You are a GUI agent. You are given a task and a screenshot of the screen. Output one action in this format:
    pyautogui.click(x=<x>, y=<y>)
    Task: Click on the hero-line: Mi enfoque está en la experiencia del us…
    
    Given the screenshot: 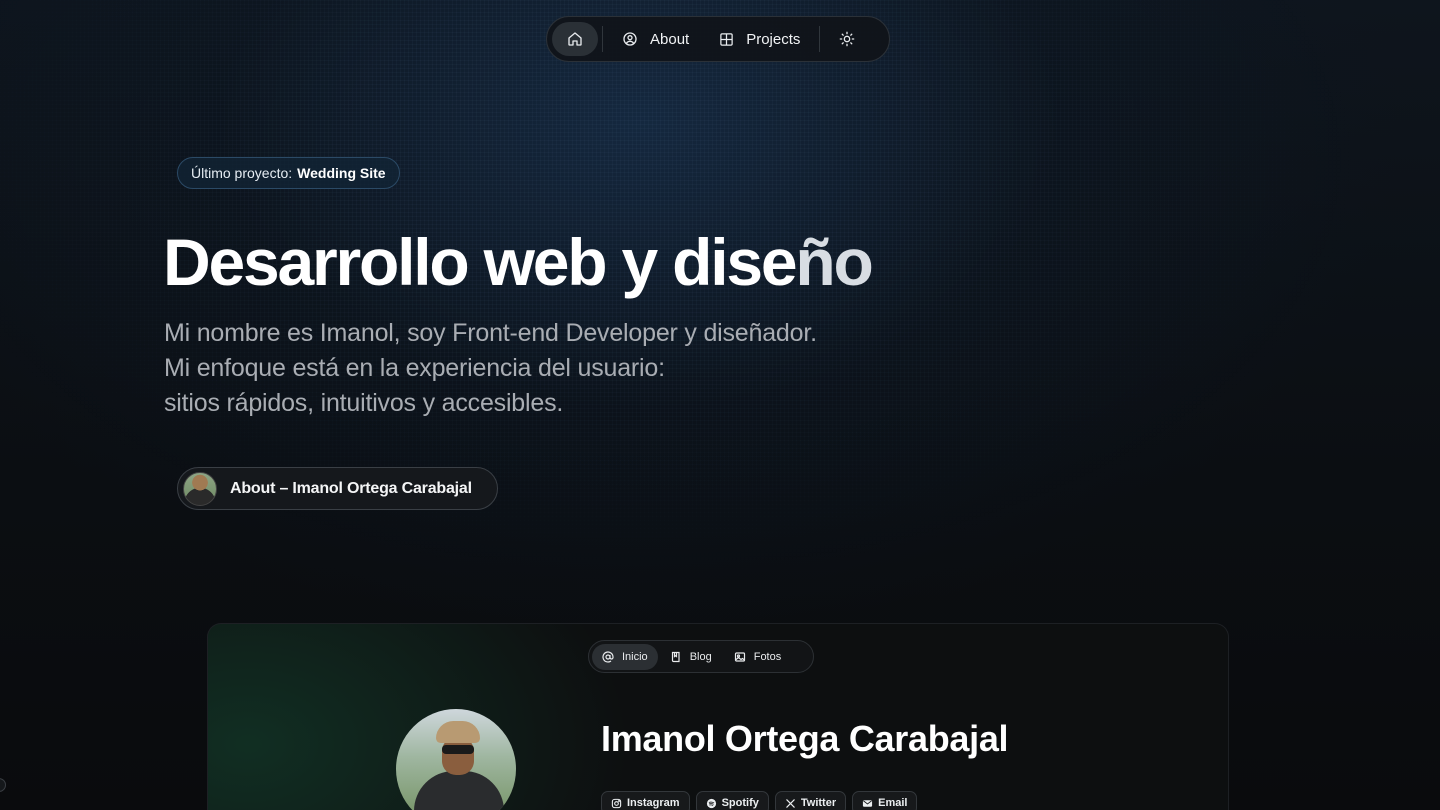 What is the action you would take?
    pyautogui.click(x=414, y=368)
    